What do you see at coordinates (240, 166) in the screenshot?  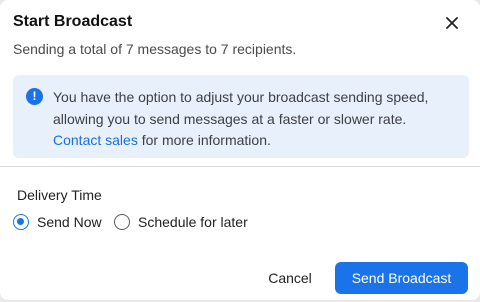 I see `section-divider` at bounding box center [240, 166].